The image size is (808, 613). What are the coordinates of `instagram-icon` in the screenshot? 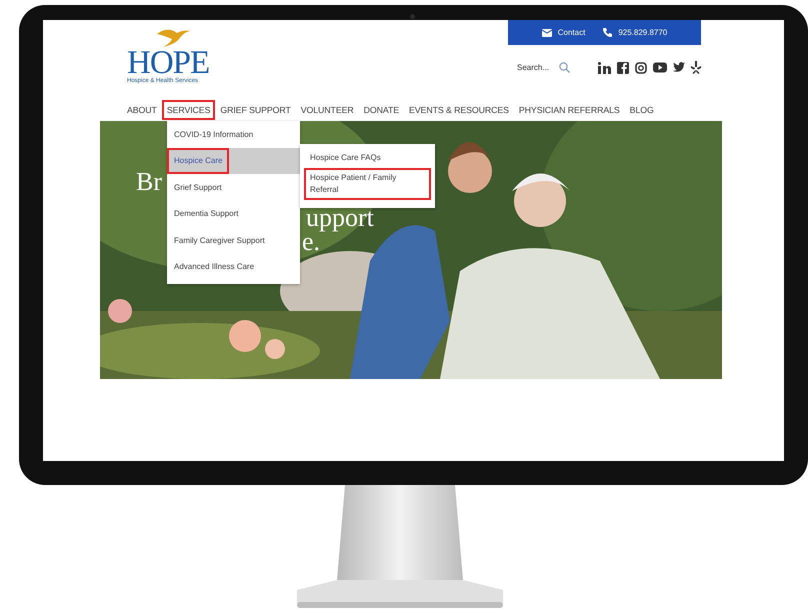 It's located at (641, 68).